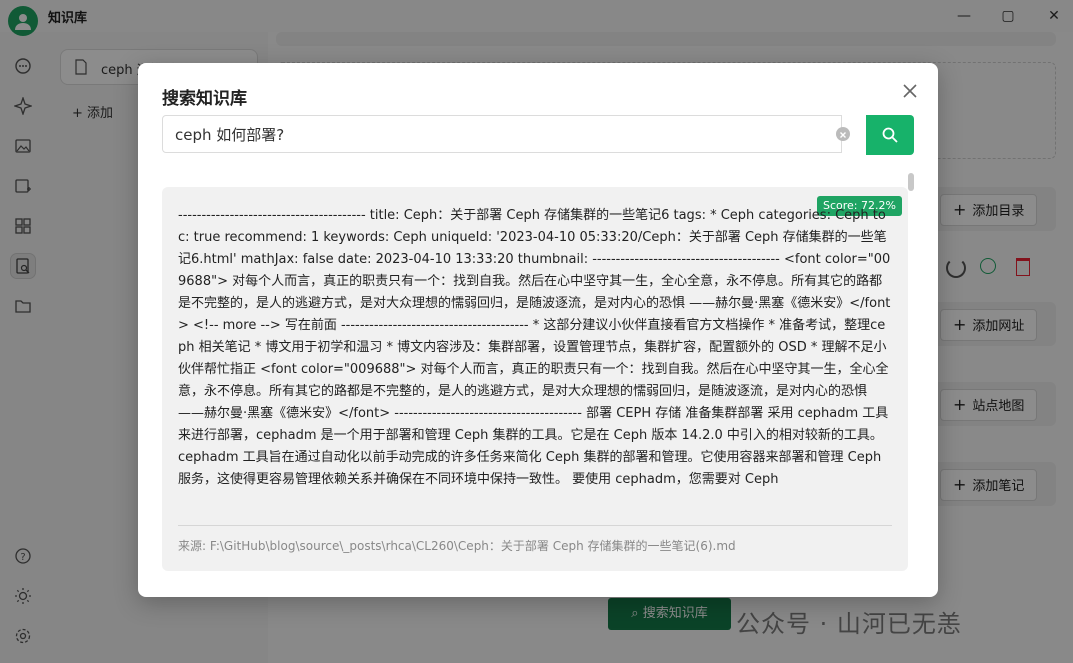 This screenshot has height=663, width=1073. I want to click on search-input: ceph 如何部署?, so click(502, 134).